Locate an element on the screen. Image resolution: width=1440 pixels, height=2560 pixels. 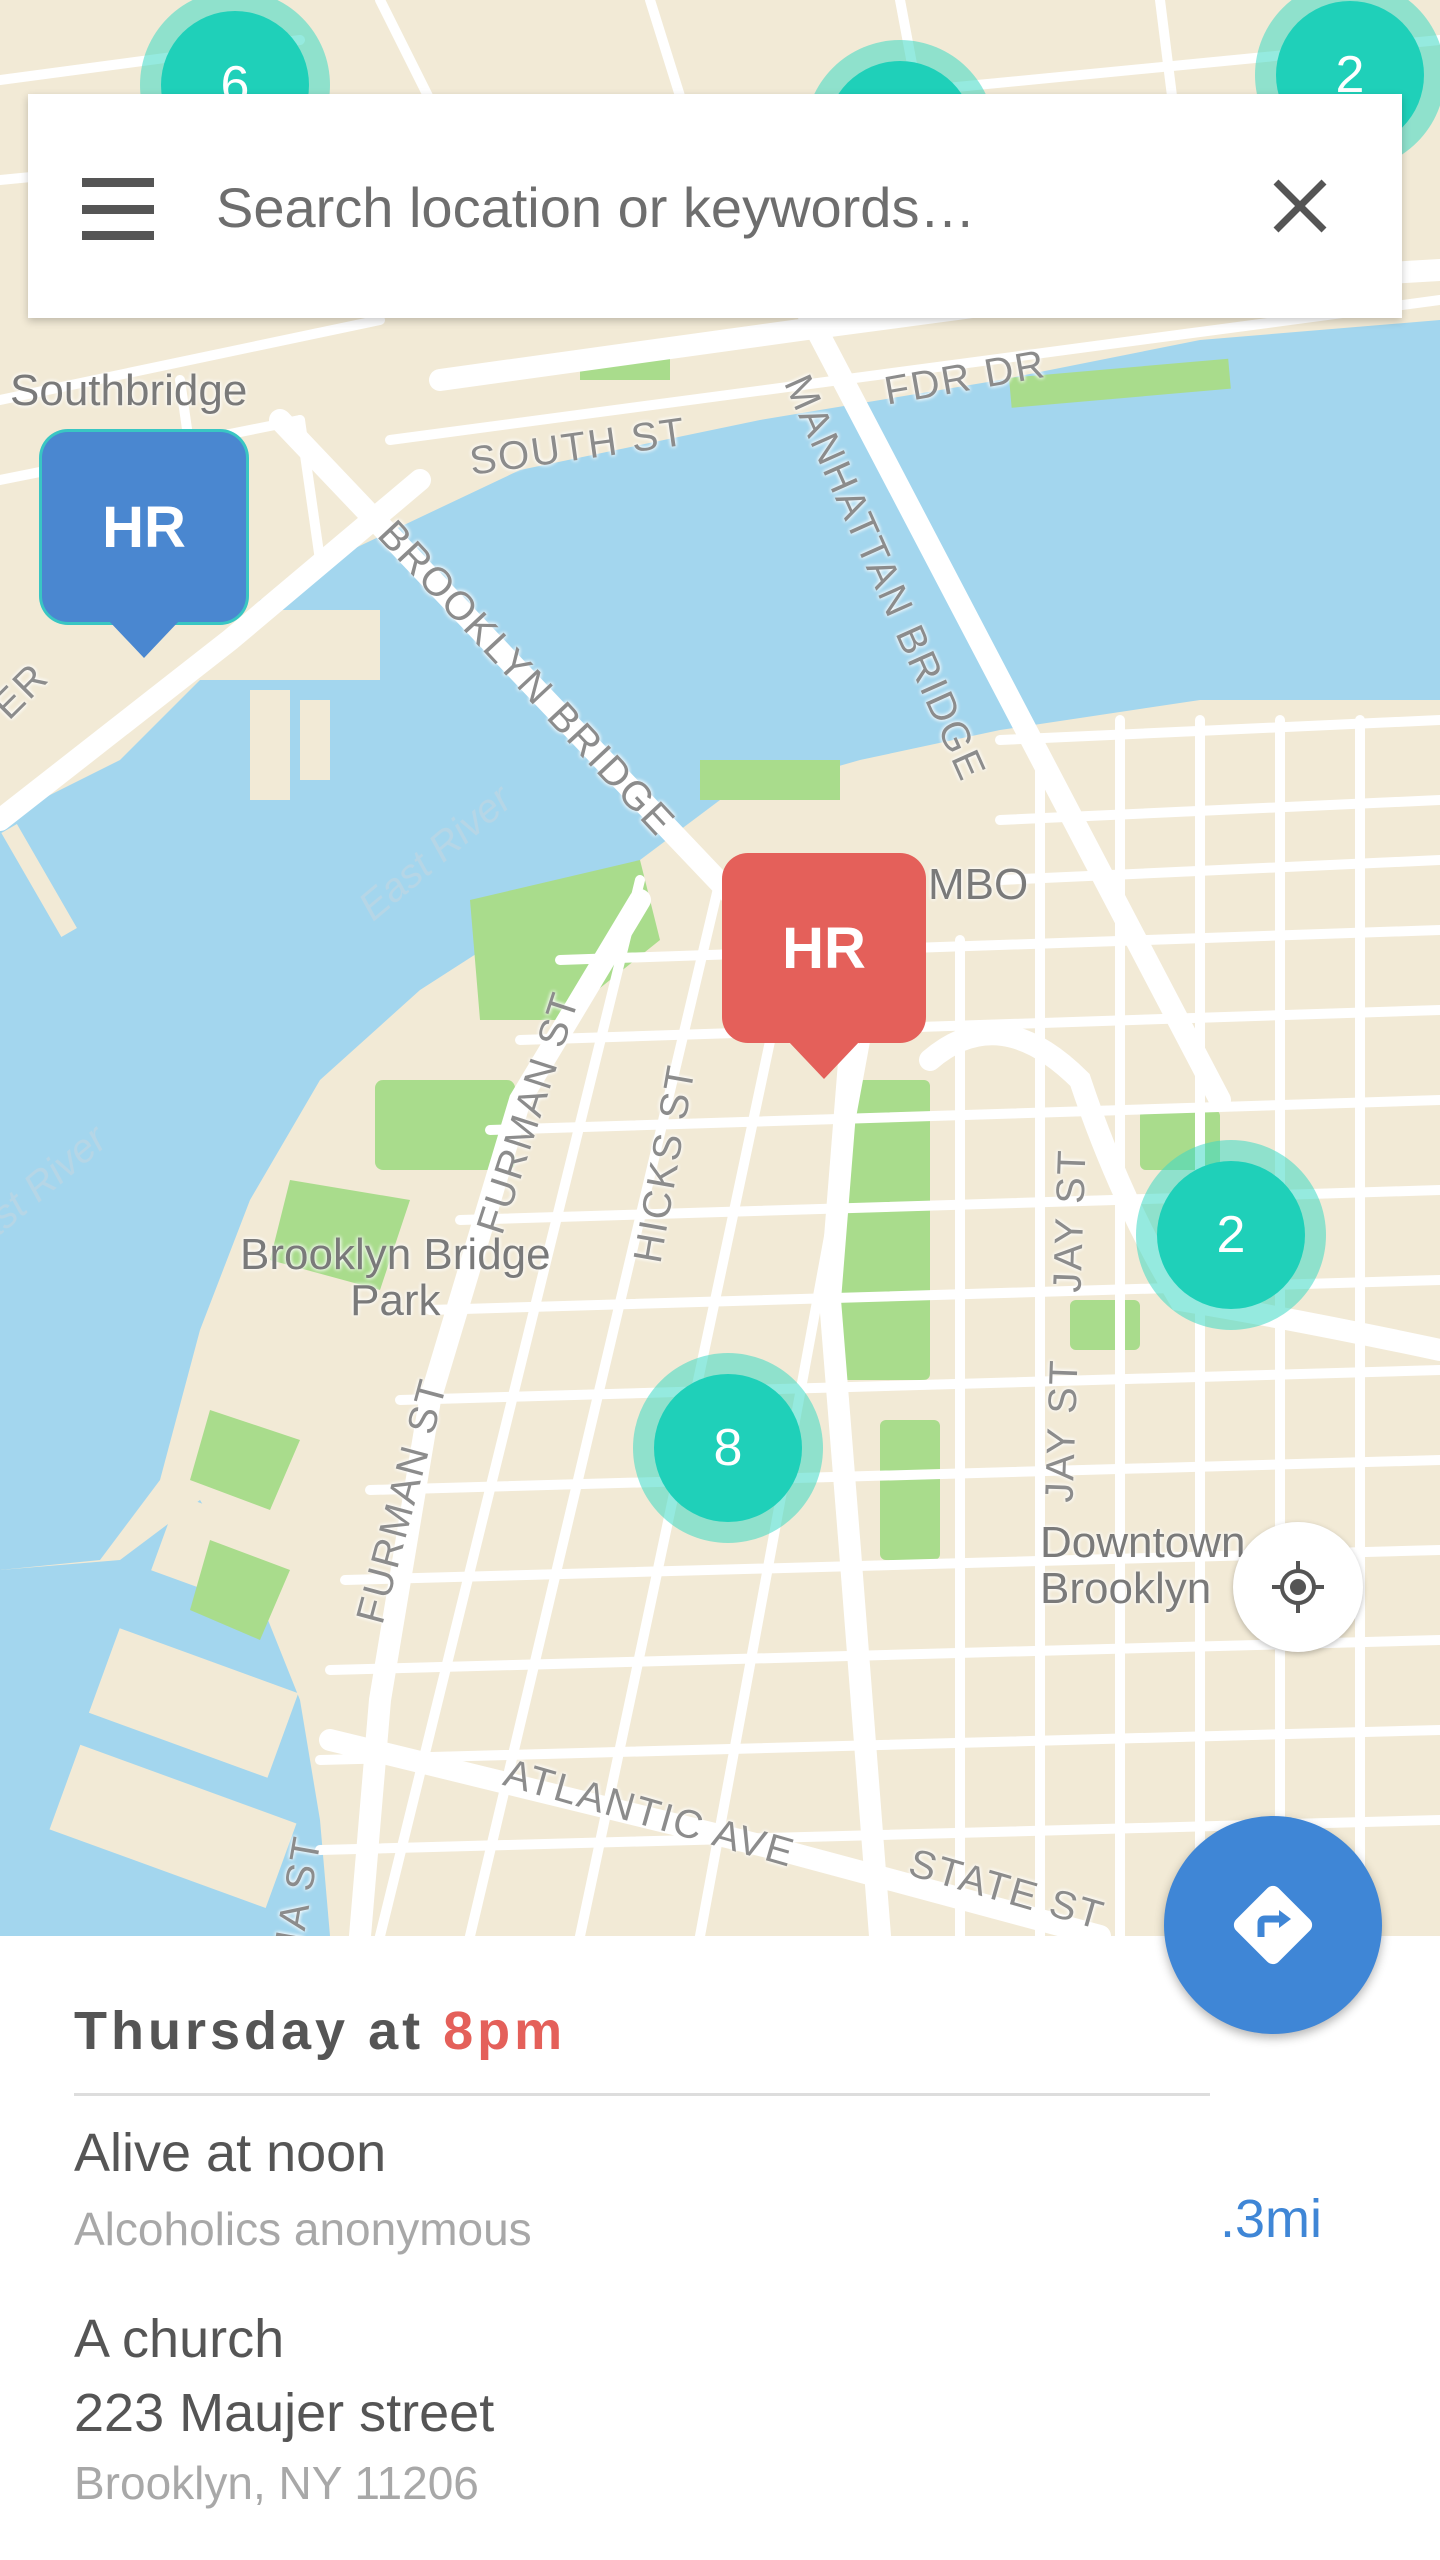
cluster-count: 8 is located at coordinates (728, 1448).